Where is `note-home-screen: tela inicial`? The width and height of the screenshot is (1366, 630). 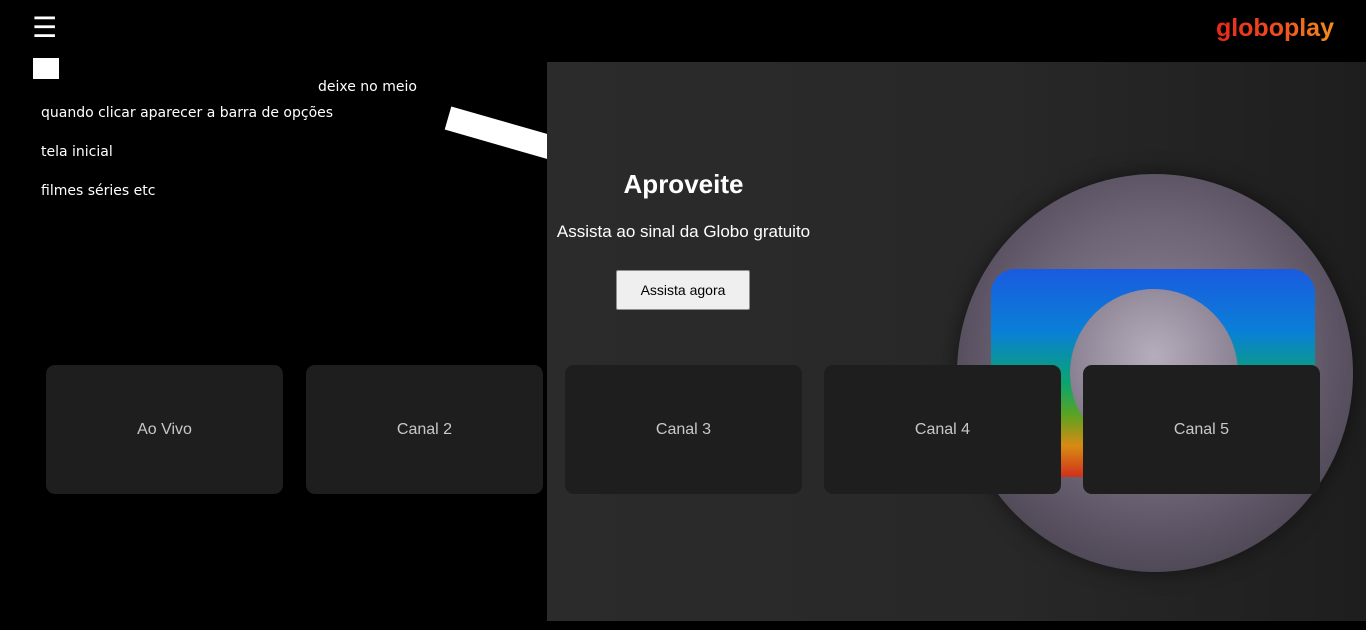 note-home-screen: tela inicial is located at coordinates (77, 152).